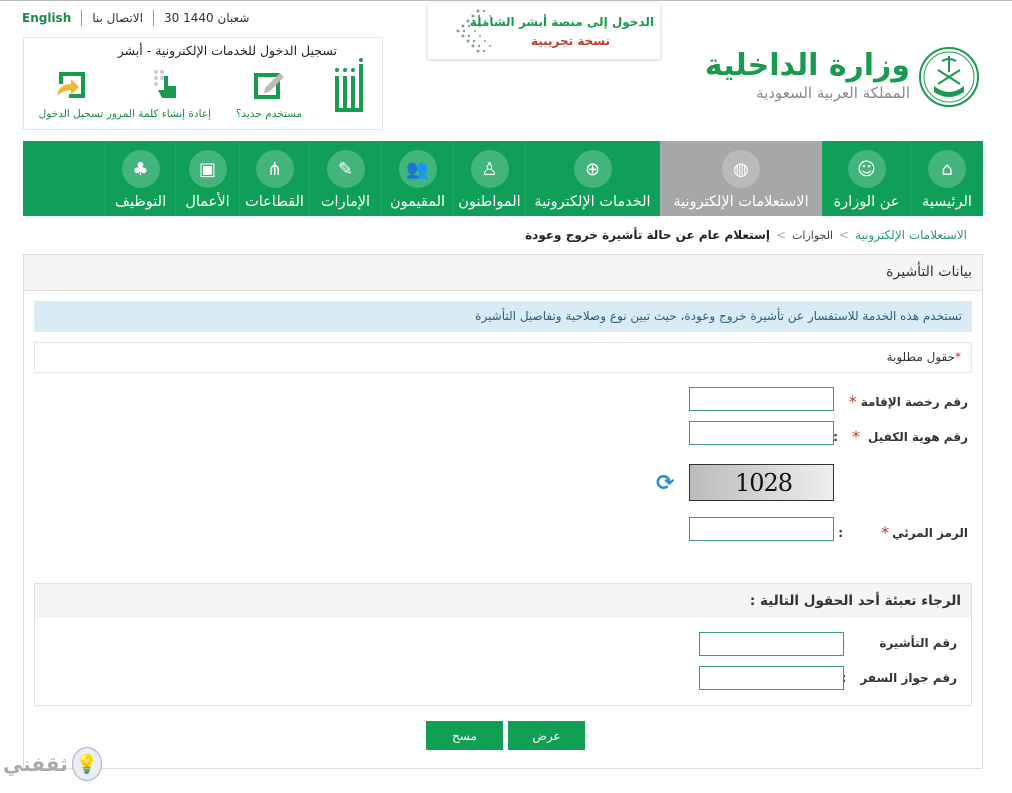 The width and height of the screenshot is (1012, 793). I want to click on login-link: تسجيل الدخول, so click(71, 94).